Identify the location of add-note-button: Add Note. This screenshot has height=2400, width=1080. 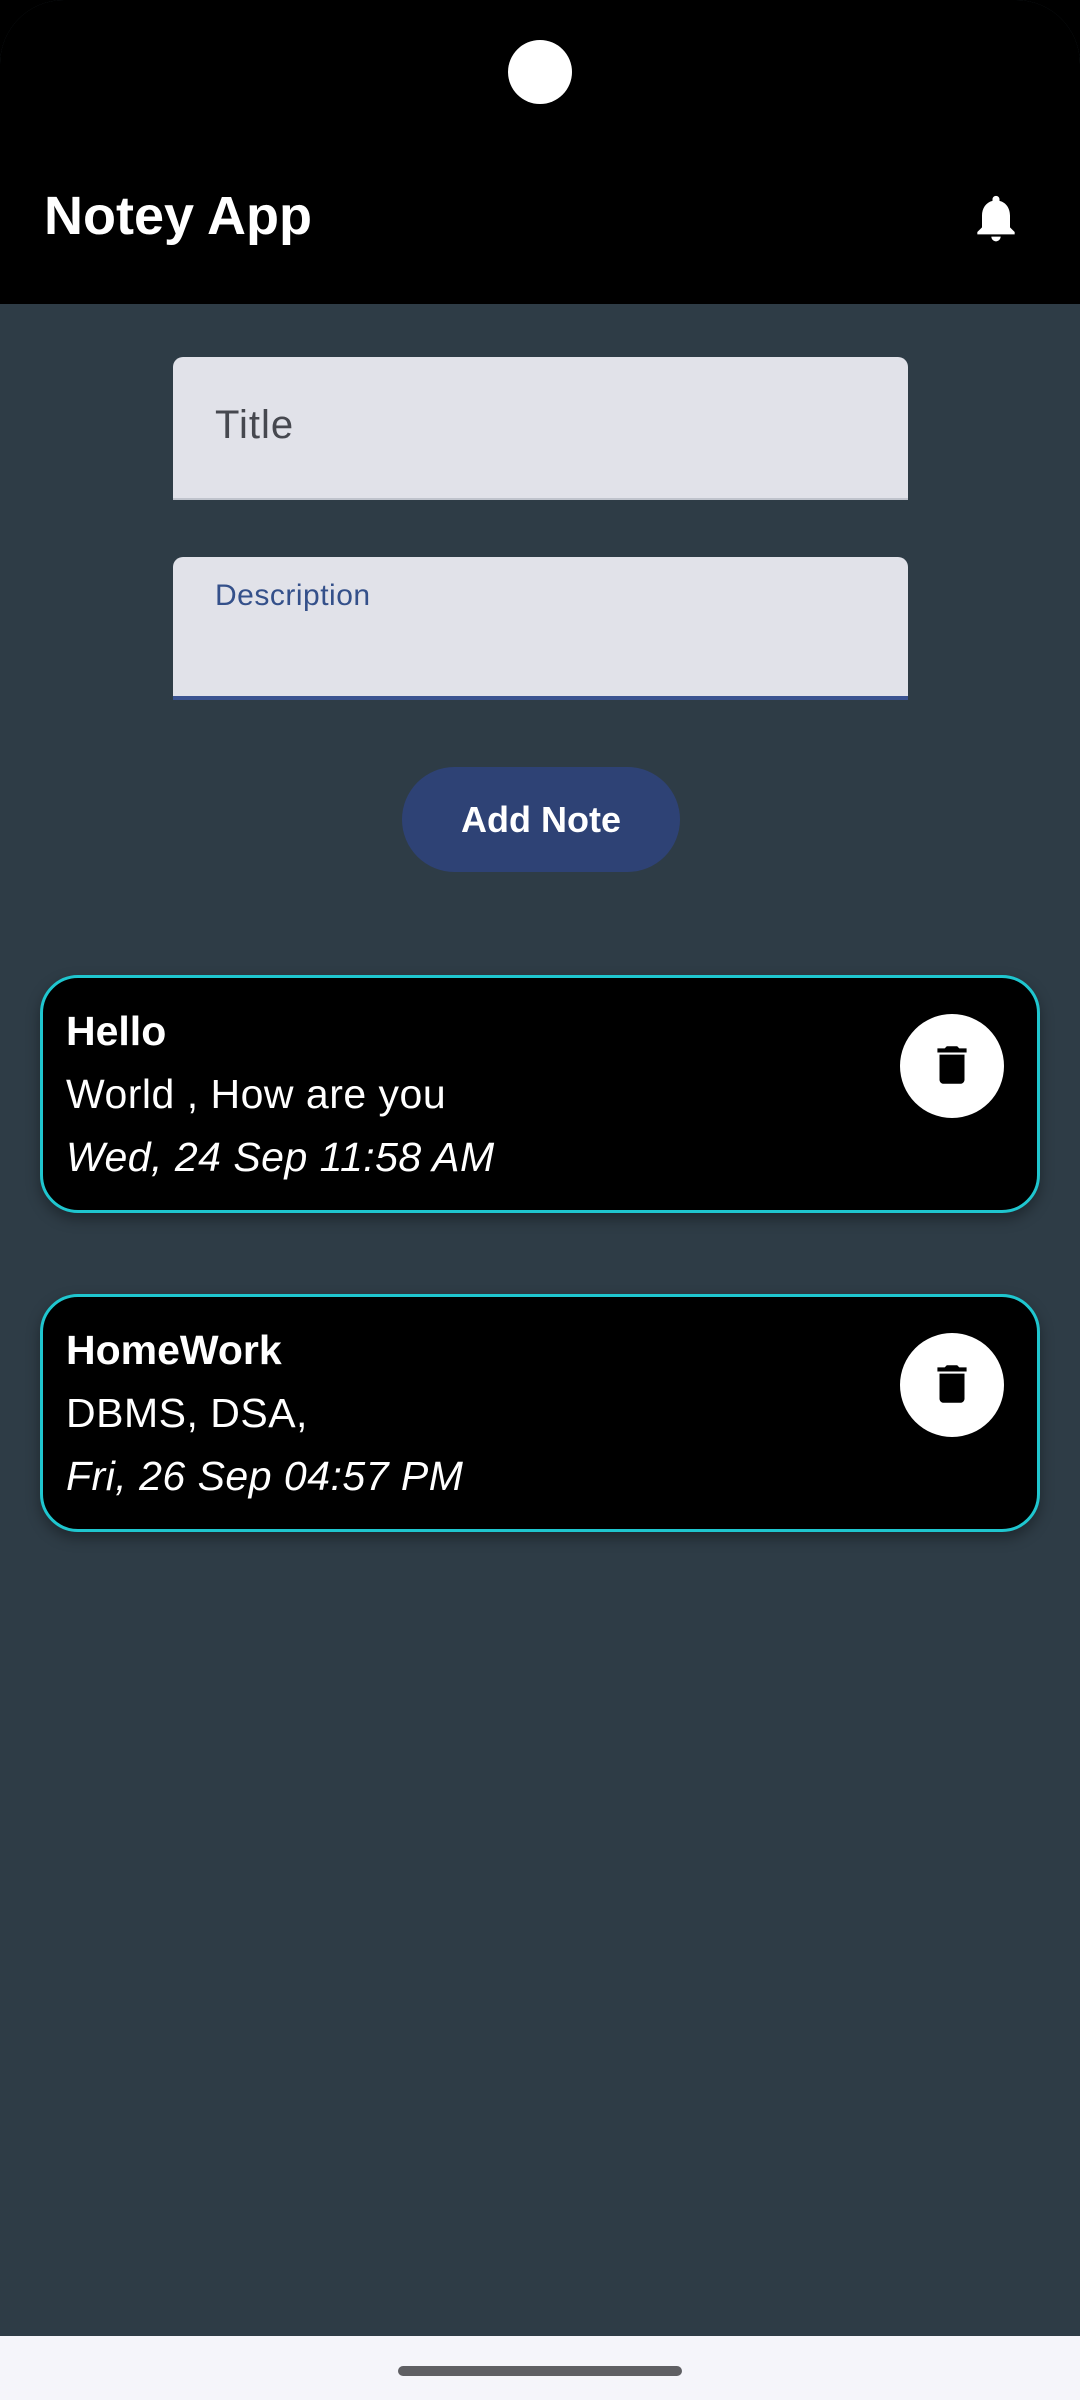
(541, 819).